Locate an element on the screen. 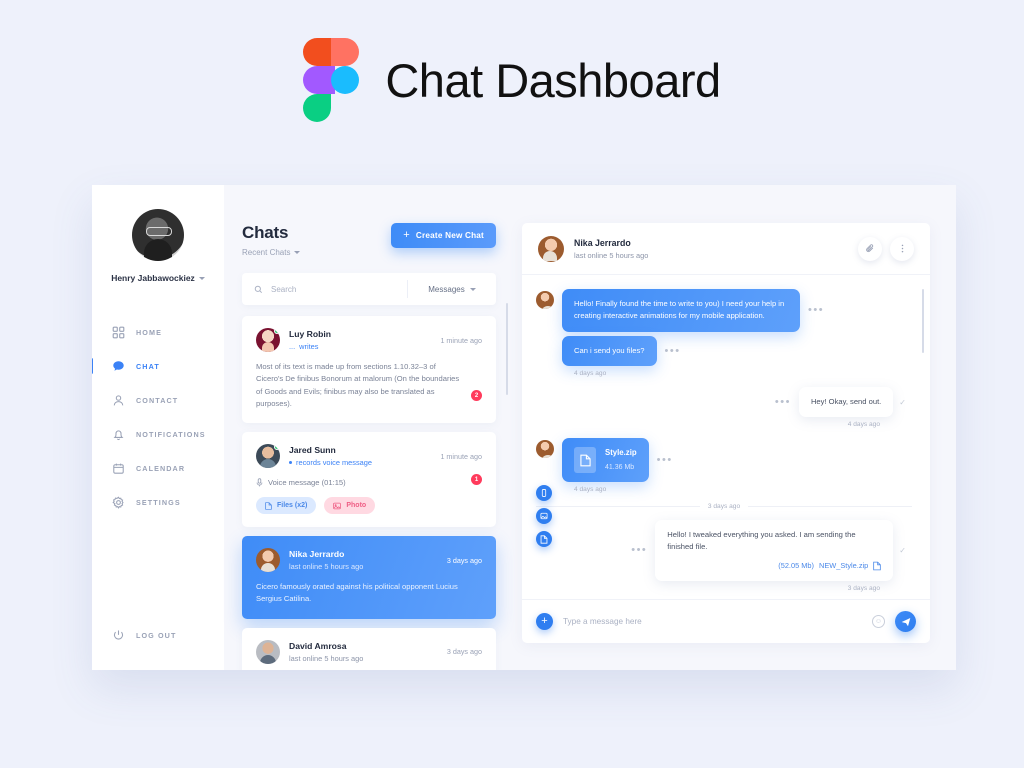  message-attachment: (52.05 Mb) NEW_Style.zip is located at coordinates (774, 566).